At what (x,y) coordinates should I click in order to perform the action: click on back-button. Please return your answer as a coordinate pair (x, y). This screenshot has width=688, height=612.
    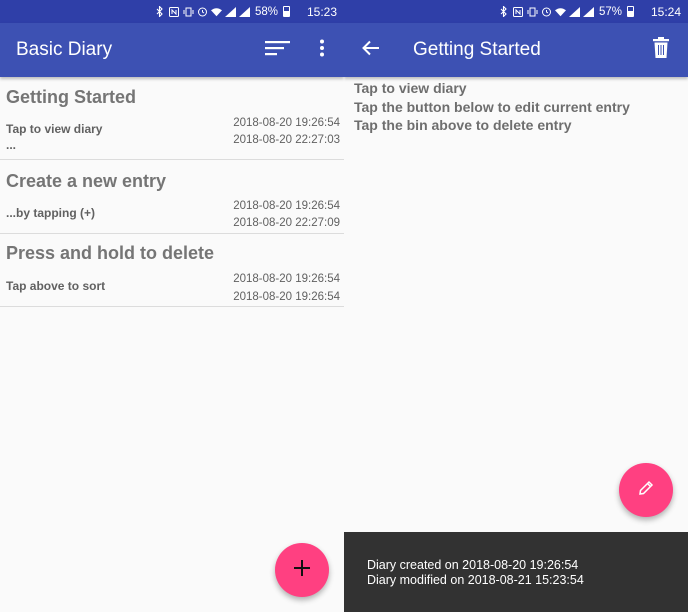
    Looking at the image, I should click on (371, 50).